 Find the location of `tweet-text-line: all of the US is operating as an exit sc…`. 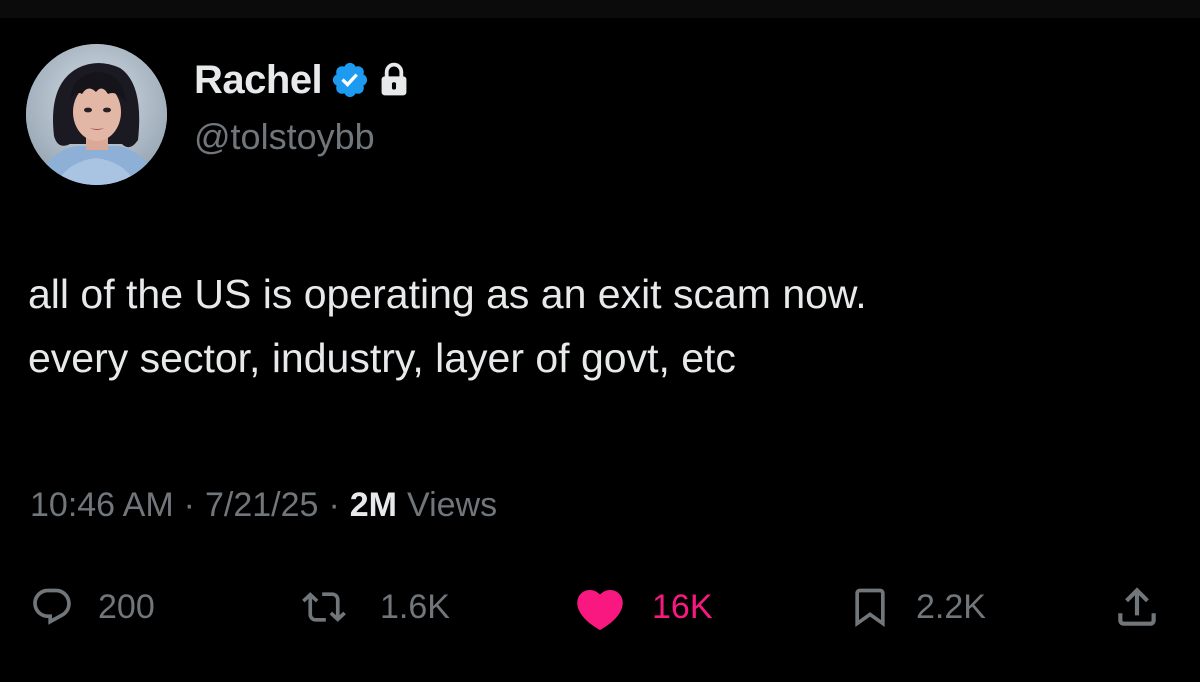

tweet-text-line: all of the US is operating as an exit sc… is located at coordinates (447, 294).